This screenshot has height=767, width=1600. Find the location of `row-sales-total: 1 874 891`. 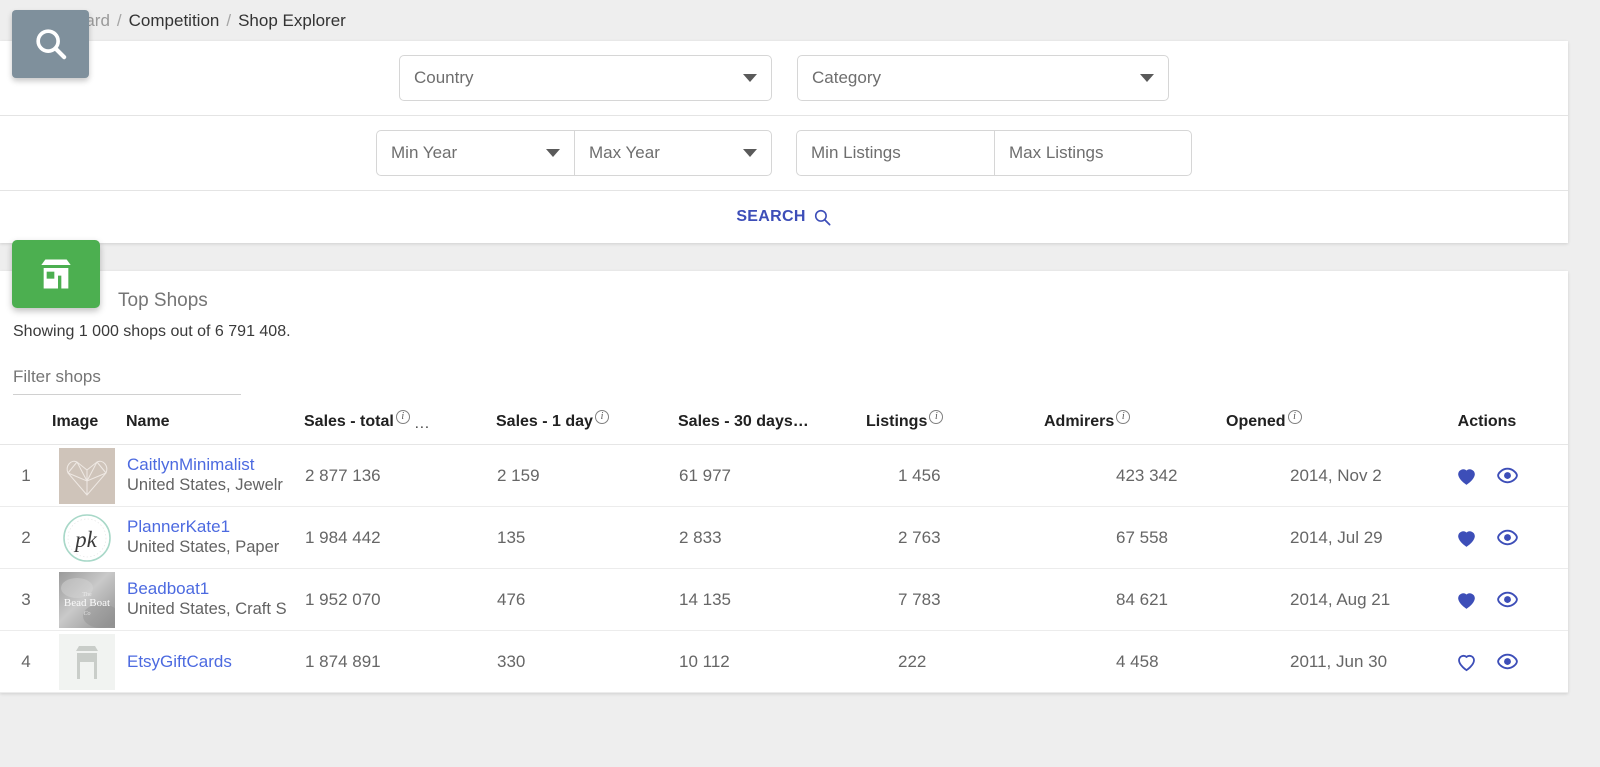

row-sales-total: 1 874 891 is located at coordinates (400, 661).